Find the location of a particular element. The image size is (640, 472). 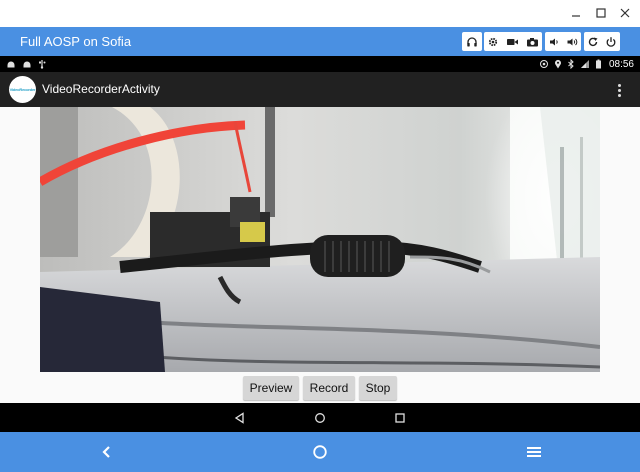

close-button is located at coordinates (625, 13).